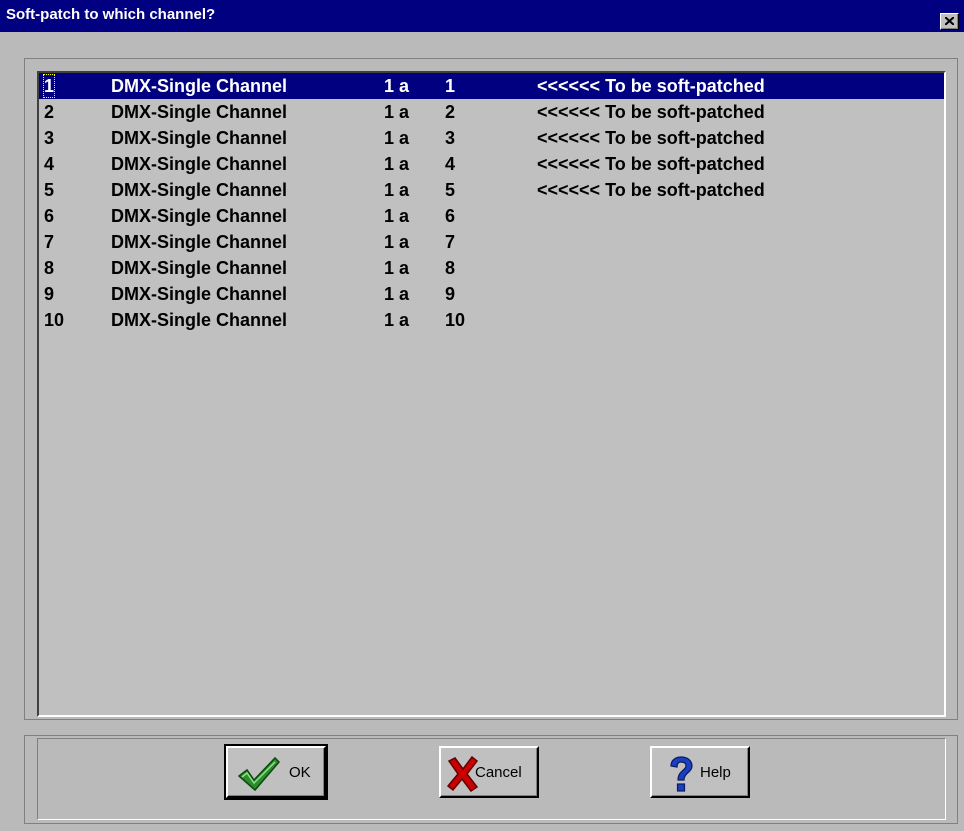  What do you see at coordinates (450, 86) in the screenshot?
I see `row-channel: 1` at bounding box center [450, 86].